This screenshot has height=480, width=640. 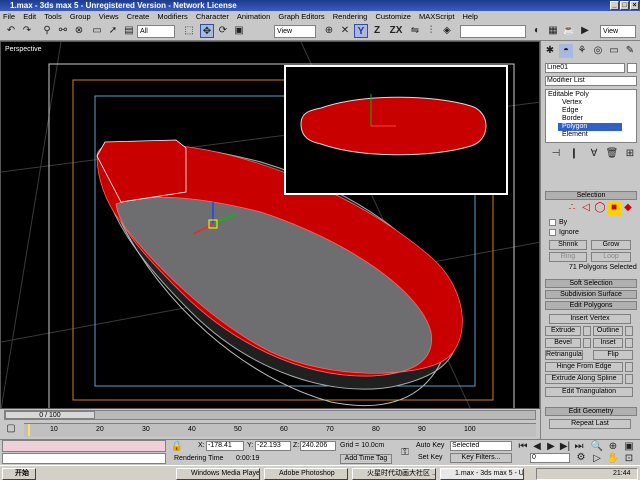 What do you see at coordinates (109, 16) in the screenshot?
I see `menu-views: Views` at bounding box center [109, 16].